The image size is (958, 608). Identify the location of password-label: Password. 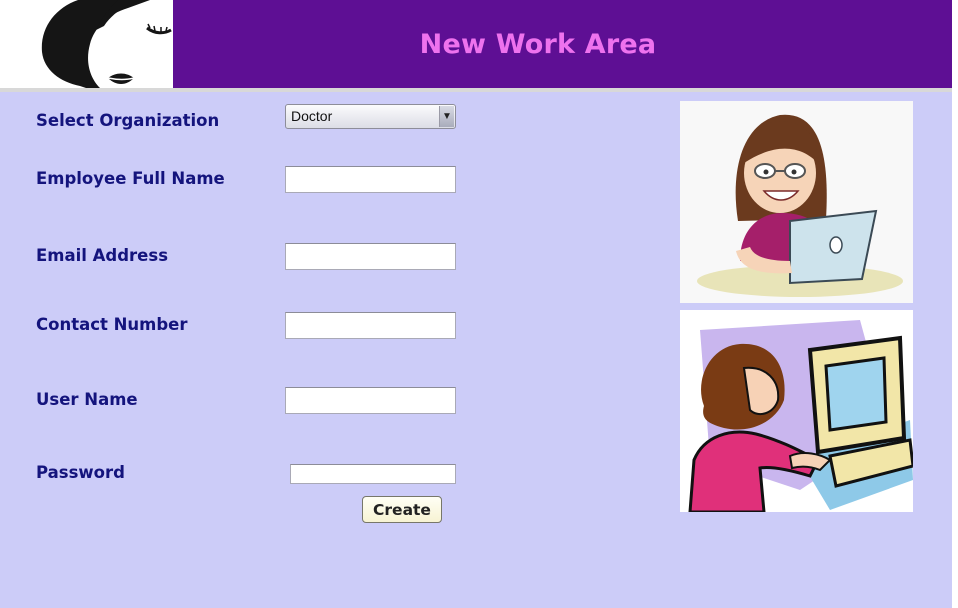
(80, 472).